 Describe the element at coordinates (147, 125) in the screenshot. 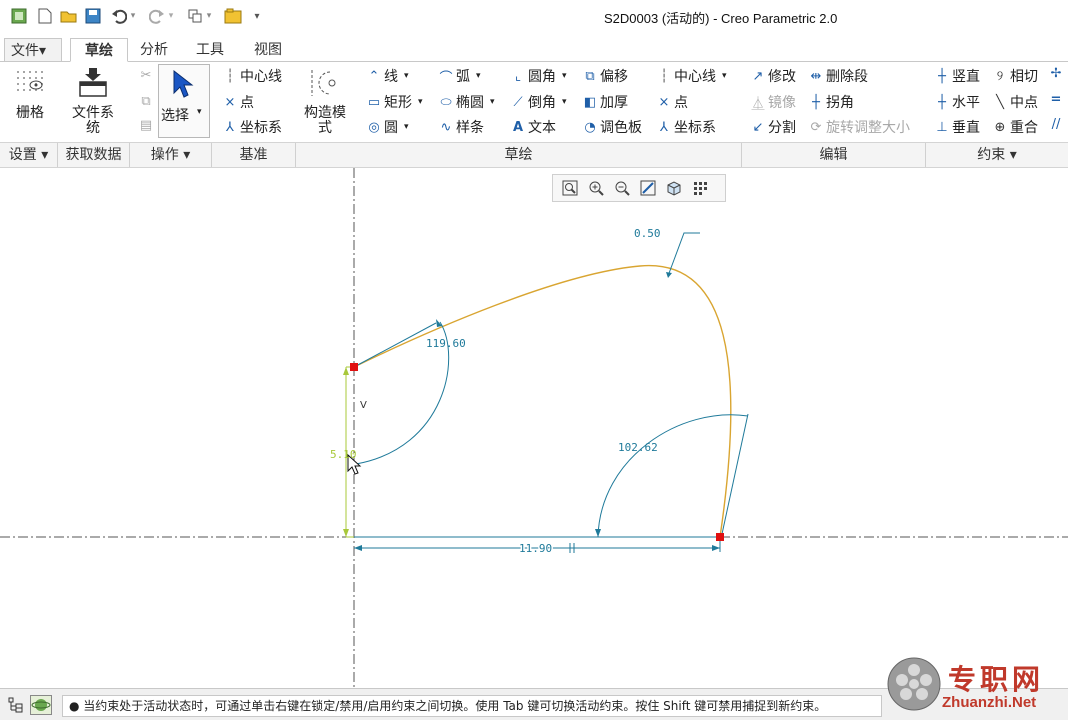

I see `paste-icon: ▤` at that location.